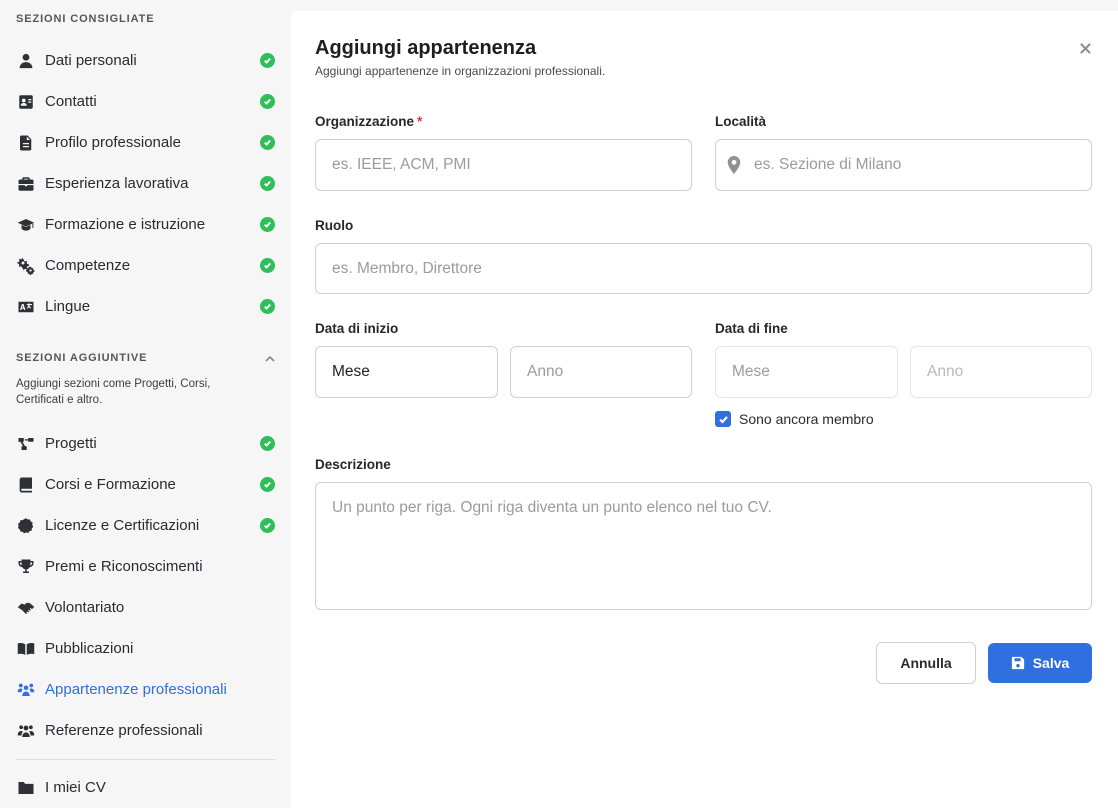 The height and width of the screenshot is (808, 1118). I want to click on sidebar-item-label: Esperienza lavorativa, so click(117, 183).